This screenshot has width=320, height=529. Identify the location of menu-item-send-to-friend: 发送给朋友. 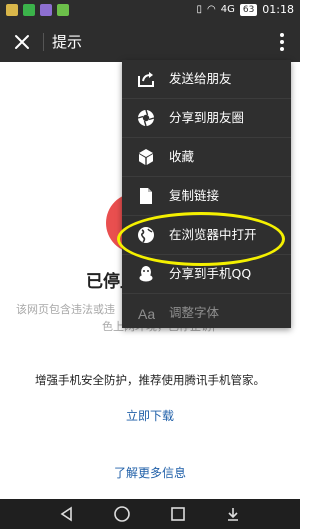
(206, 79).